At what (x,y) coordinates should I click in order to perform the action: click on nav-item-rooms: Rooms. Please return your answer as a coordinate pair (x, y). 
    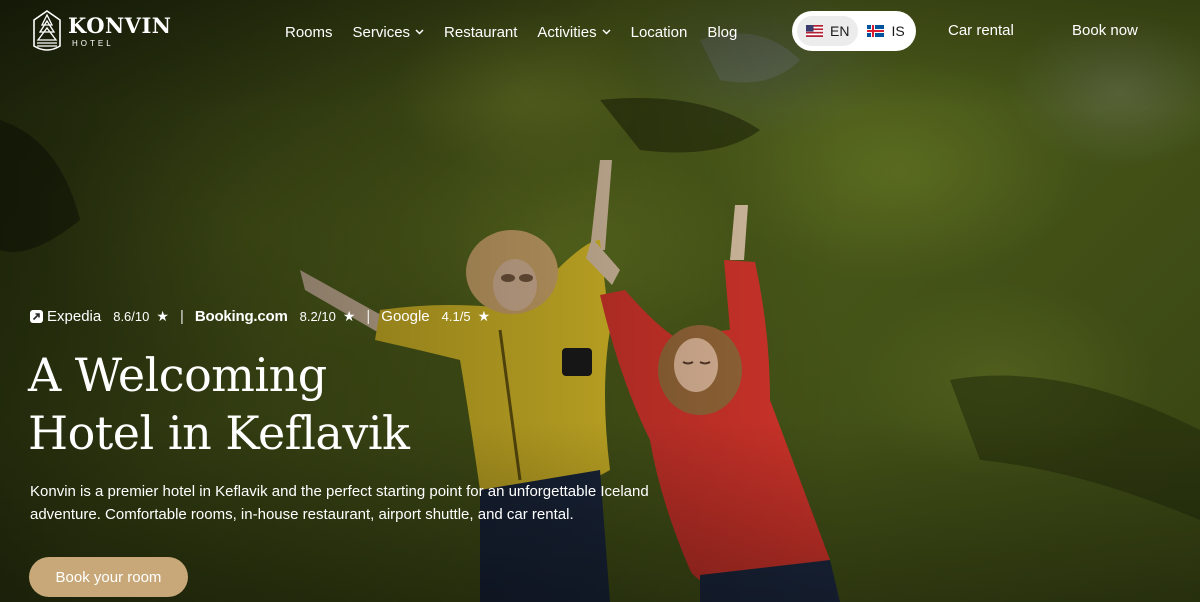
    Looking at the image, I should click on (309, 32).